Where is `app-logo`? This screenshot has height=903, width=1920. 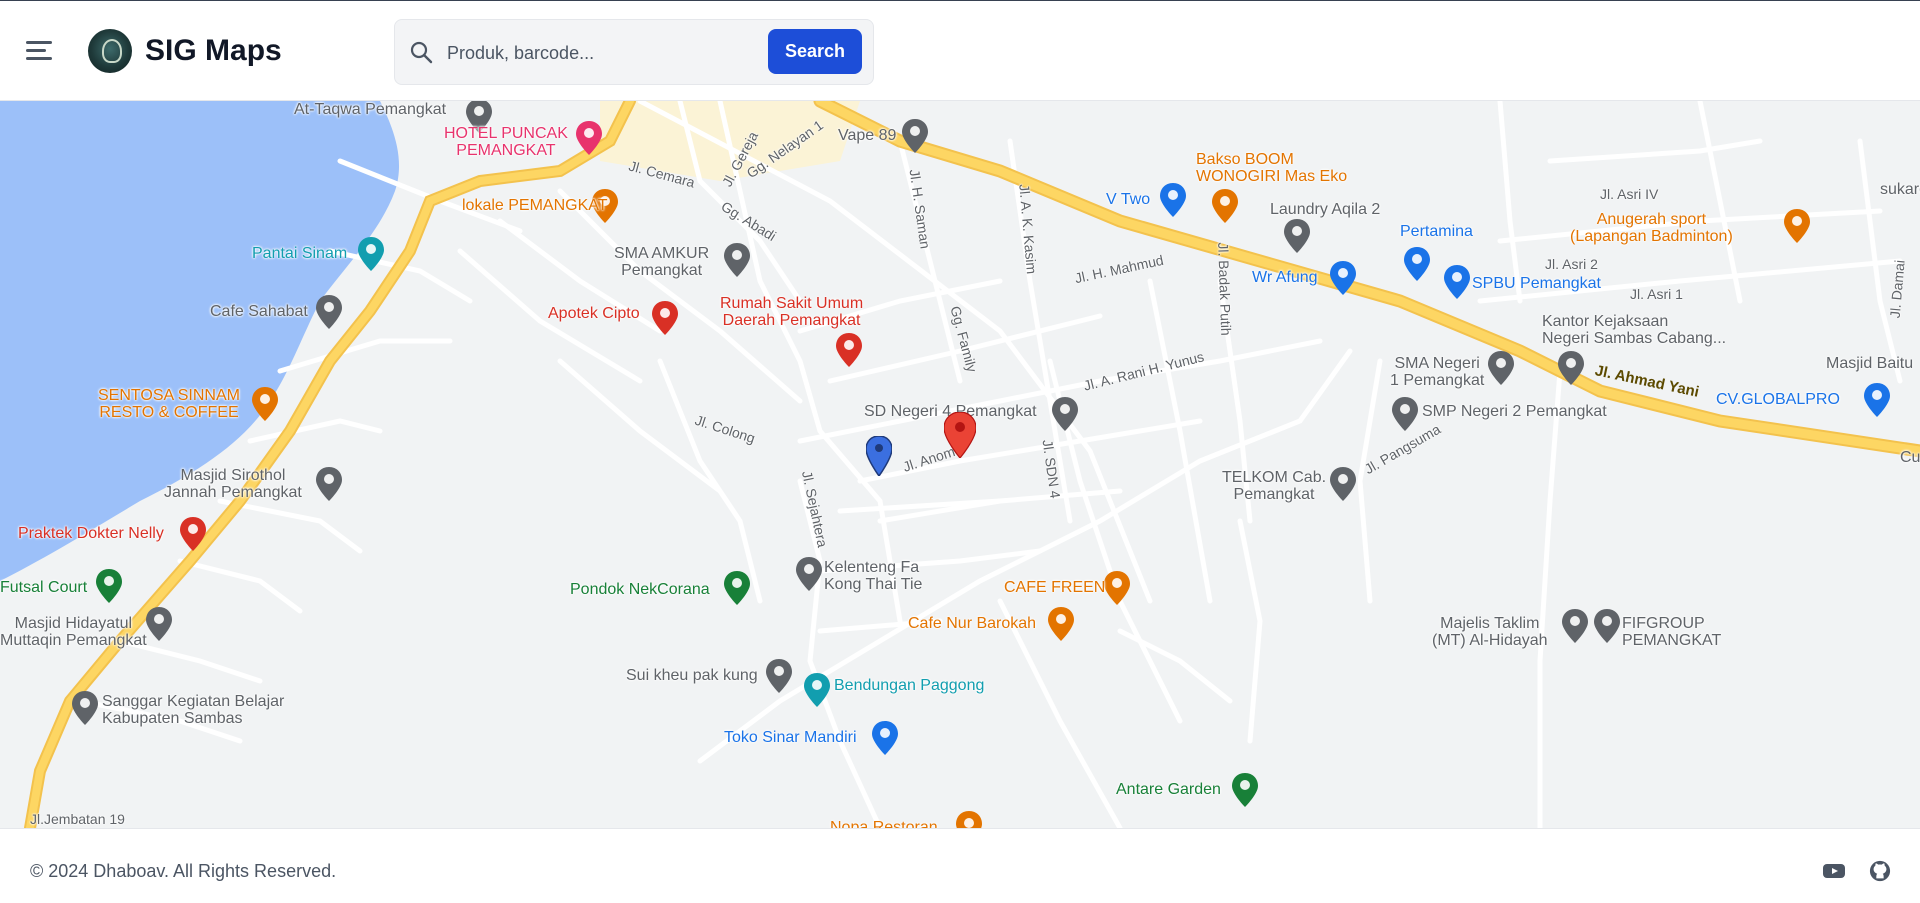
app-logo is located at coordinates (110, 51).